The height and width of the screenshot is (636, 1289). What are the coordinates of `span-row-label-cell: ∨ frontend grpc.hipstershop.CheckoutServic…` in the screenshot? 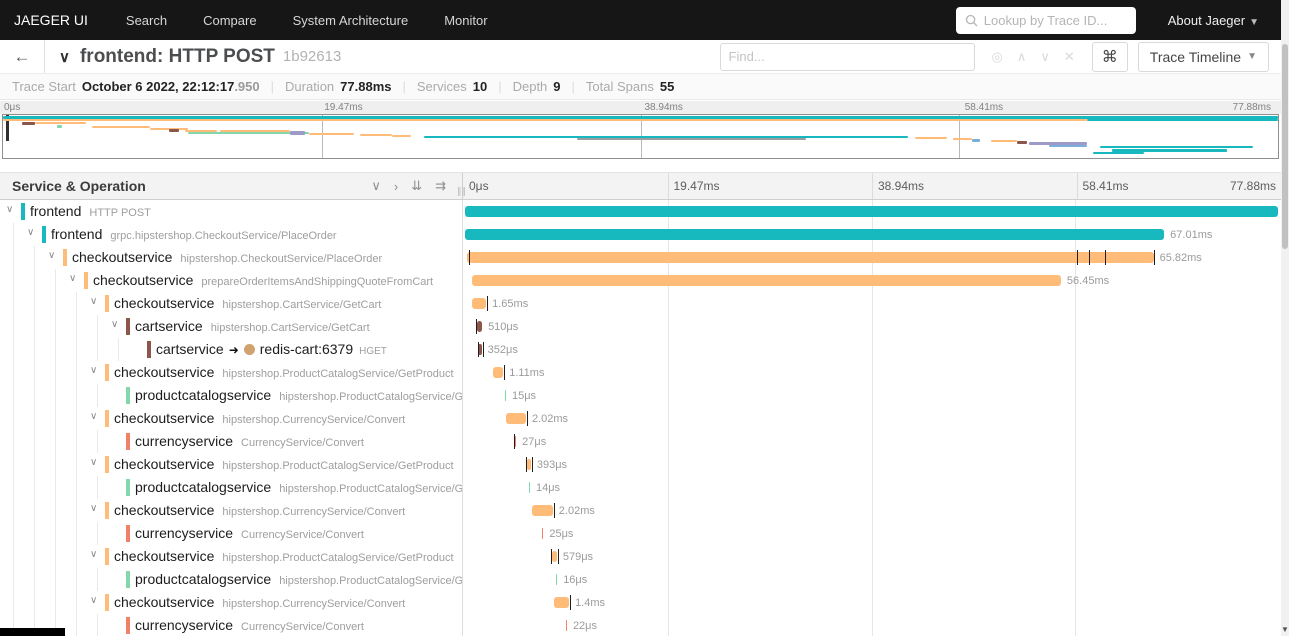 It's located at (231, 234).